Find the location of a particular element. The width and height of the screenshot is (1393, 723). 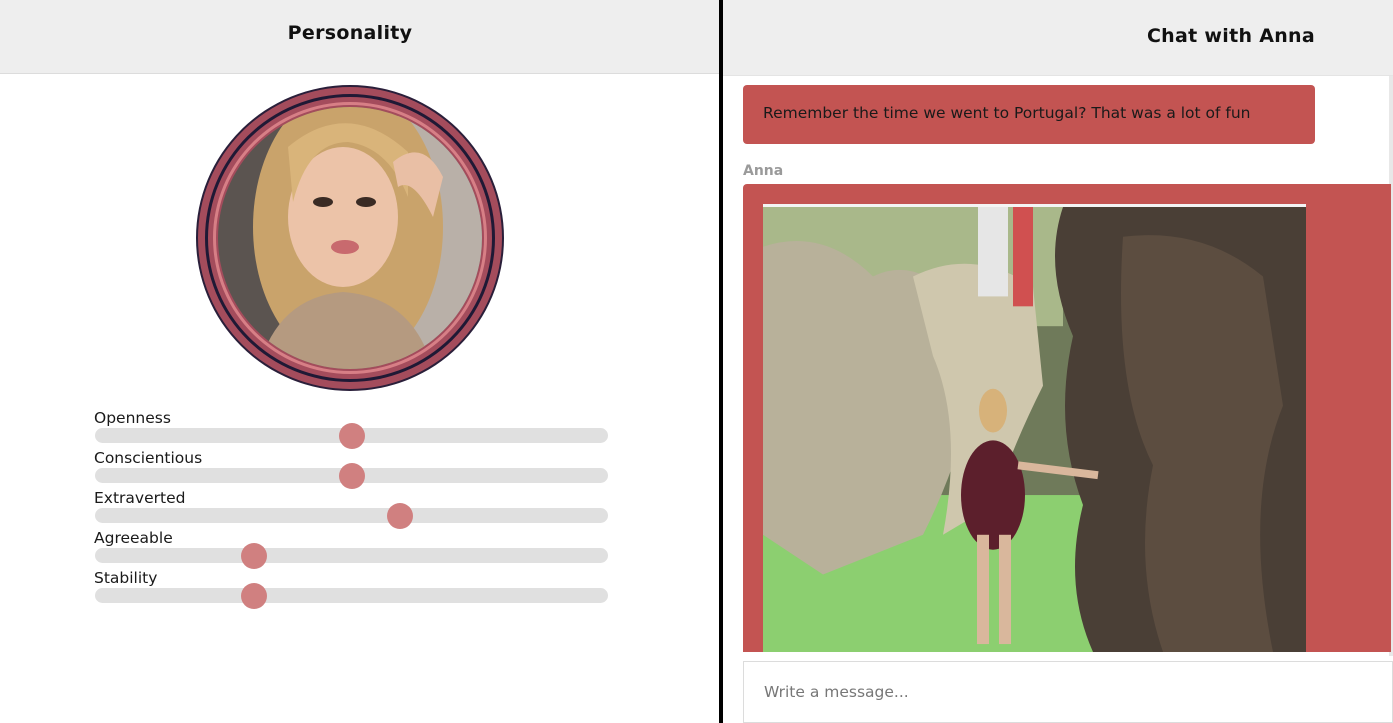

trait-stability: Stability is located at coordinates (351, 589).